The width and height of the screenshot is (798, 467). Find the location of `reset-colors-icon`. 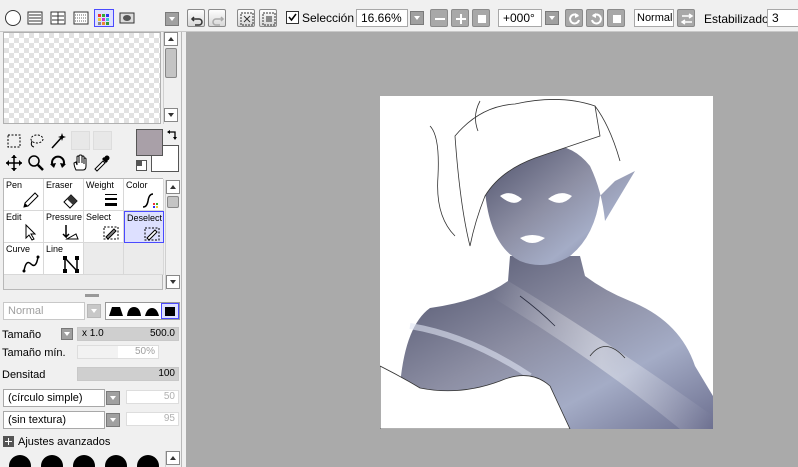

reset-colors-icon is located at coordinates (141, 165).